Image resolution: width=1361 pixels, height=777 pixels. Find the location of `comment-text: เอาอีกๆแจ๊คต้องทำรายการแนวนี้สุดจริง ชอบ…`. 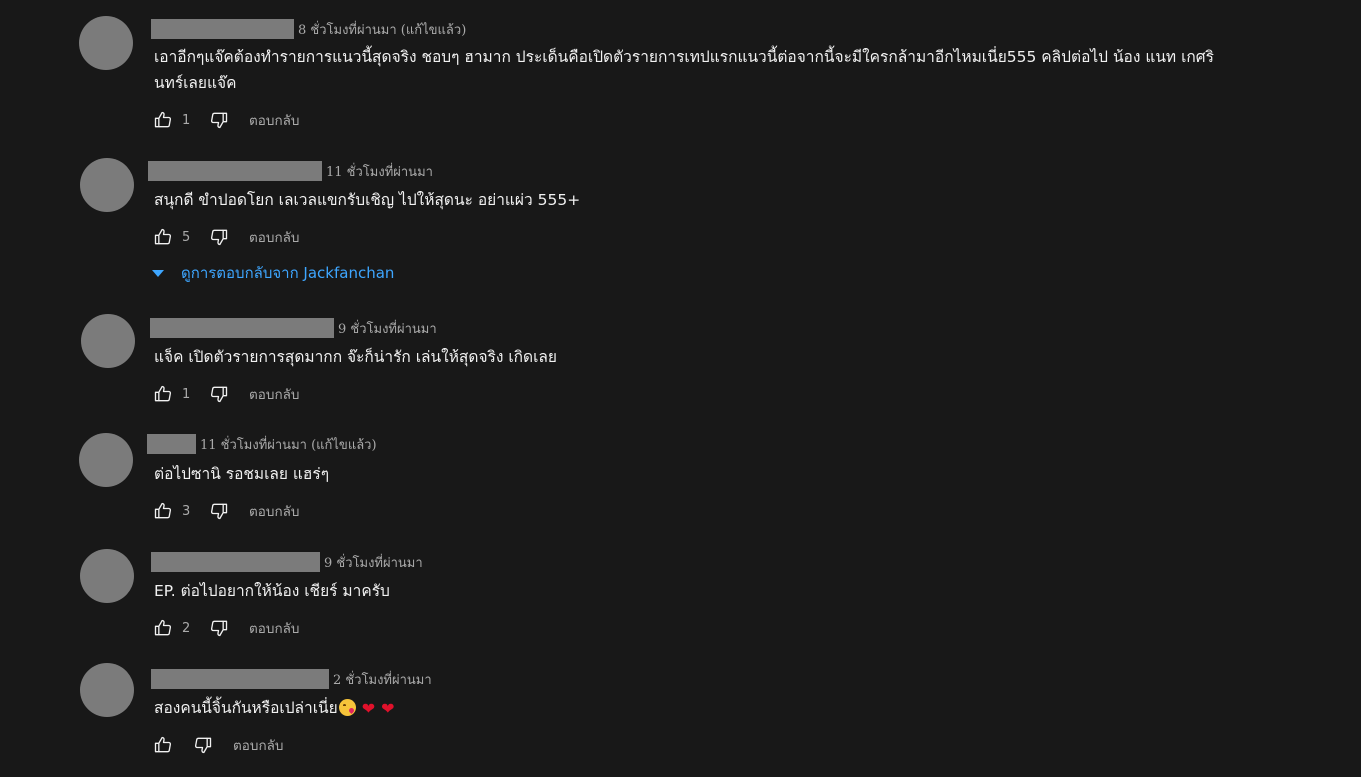

comment-text: เอาอีกๆแจ๊คต้องทำรายการแนวนี้สุดจริง ชอบ… is located at coordinates (684, 70).